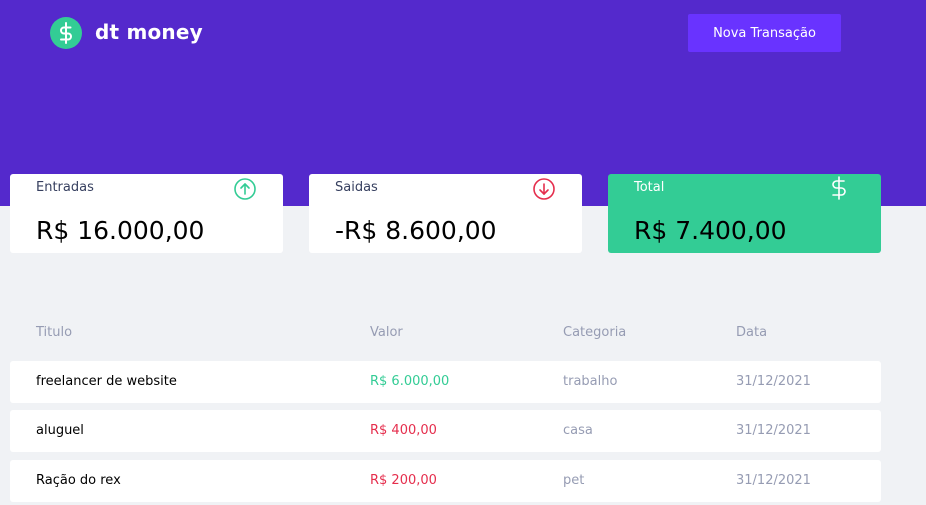  Describe the element at coordinates (106, 381) in the screenshot. I see `transaction-title: freelancer de website` at that location.